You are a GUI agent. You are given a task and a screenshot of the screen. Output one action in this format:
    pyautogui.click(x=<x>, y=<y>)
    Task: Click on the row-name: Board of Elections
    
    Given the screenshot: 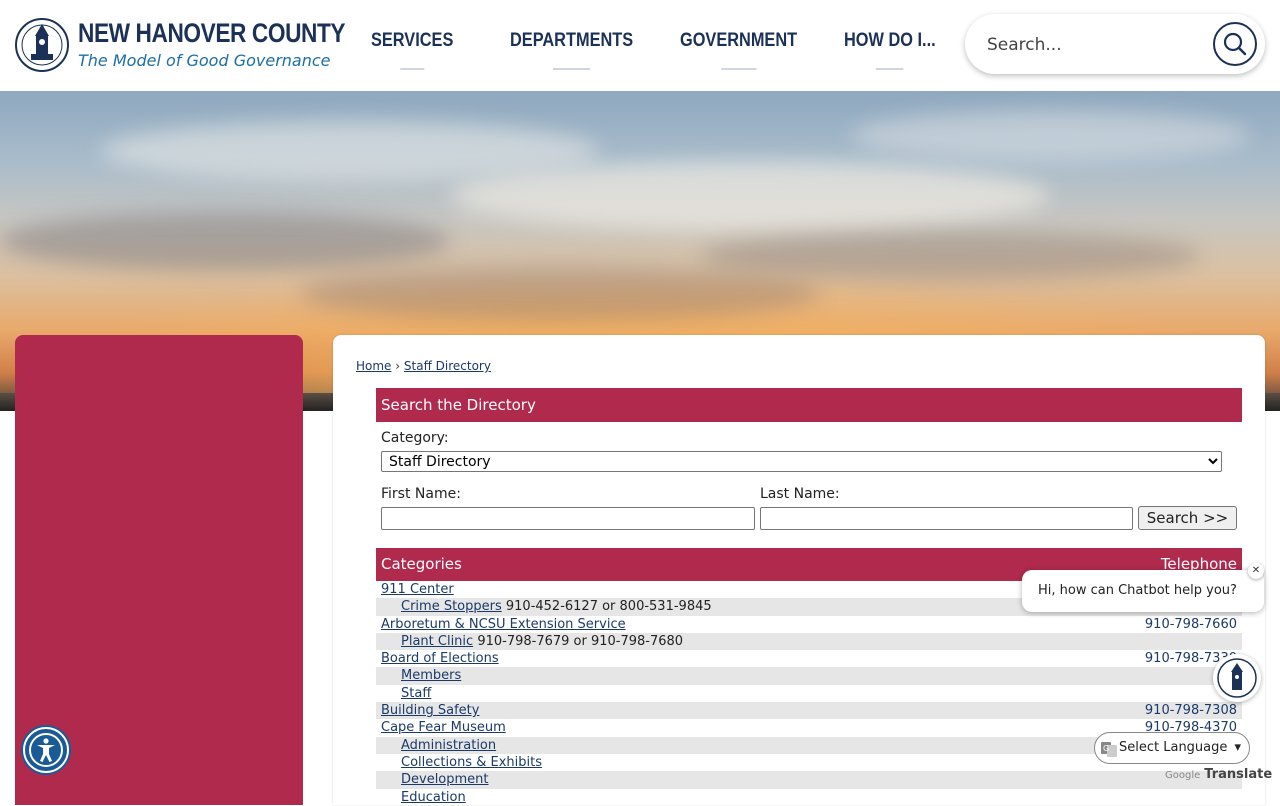 What is the action you would take?
    pyautogui.click(x=440, y=658)
    